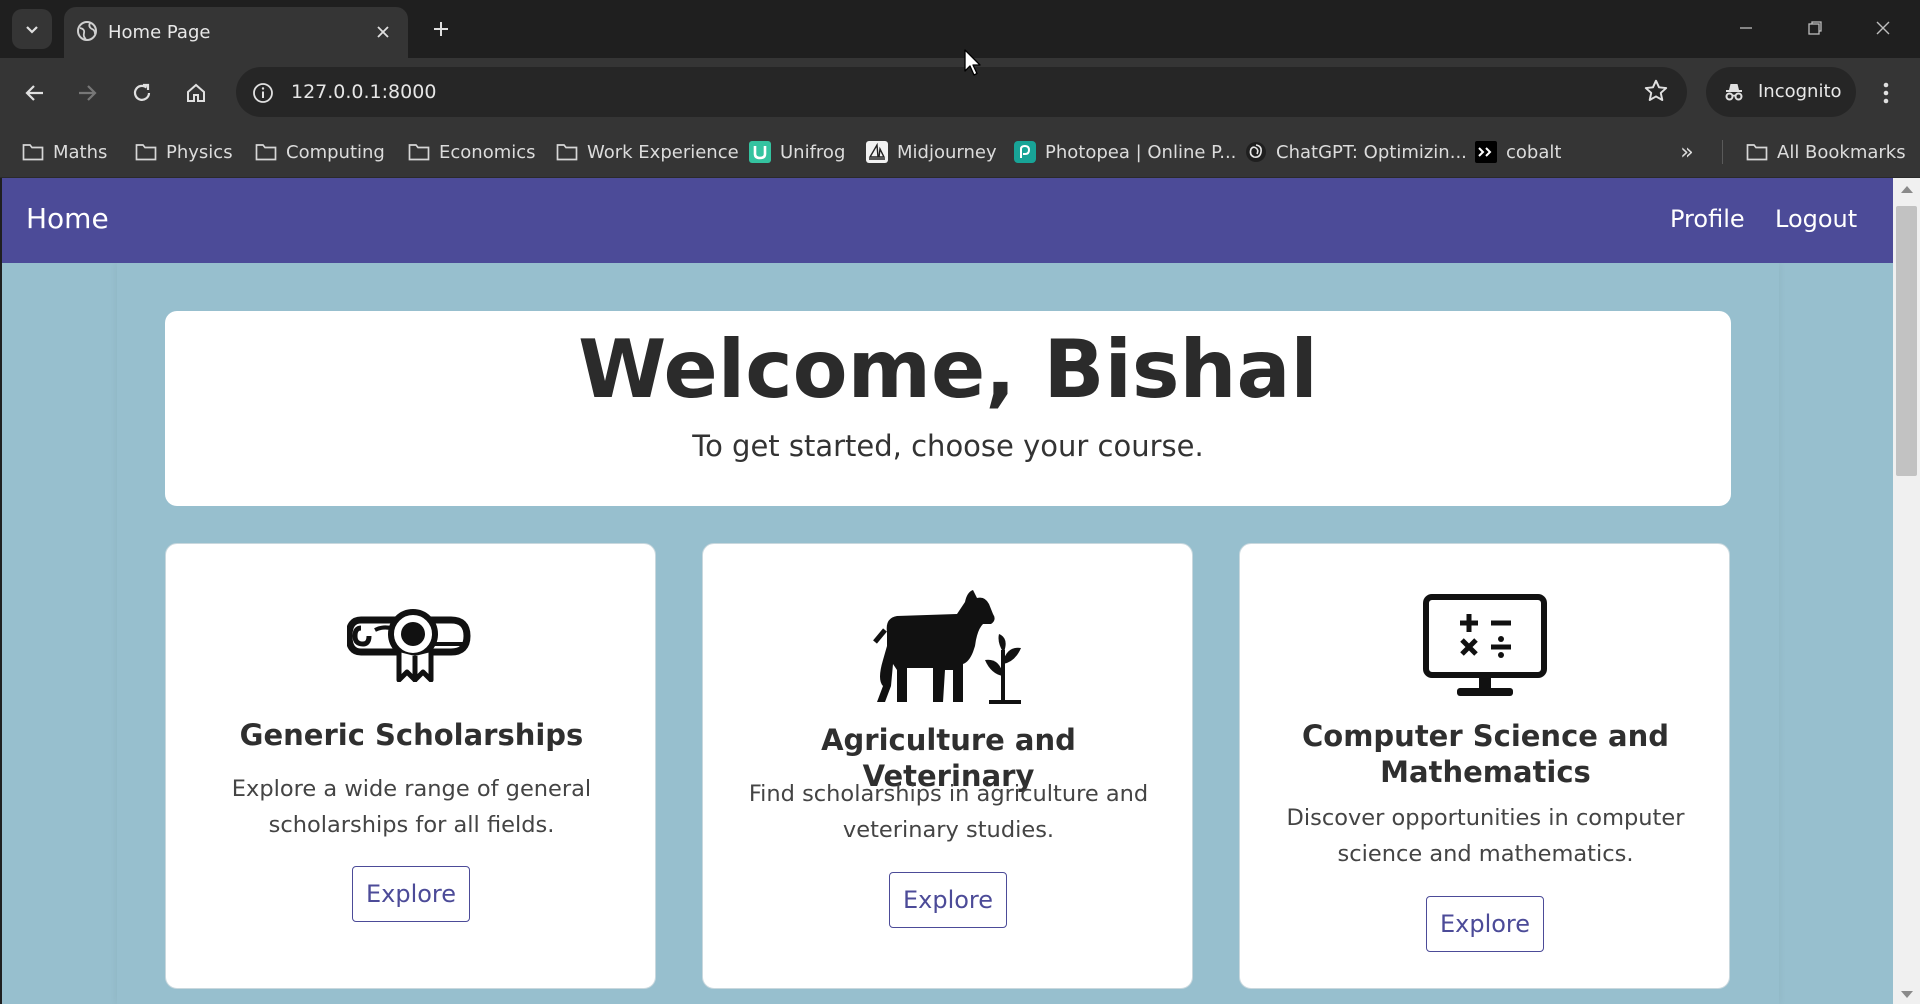 The width and height of the screenshot is (1920, 1004). I want to click on incognito-indicator: Incognito, so click(1781, 92).